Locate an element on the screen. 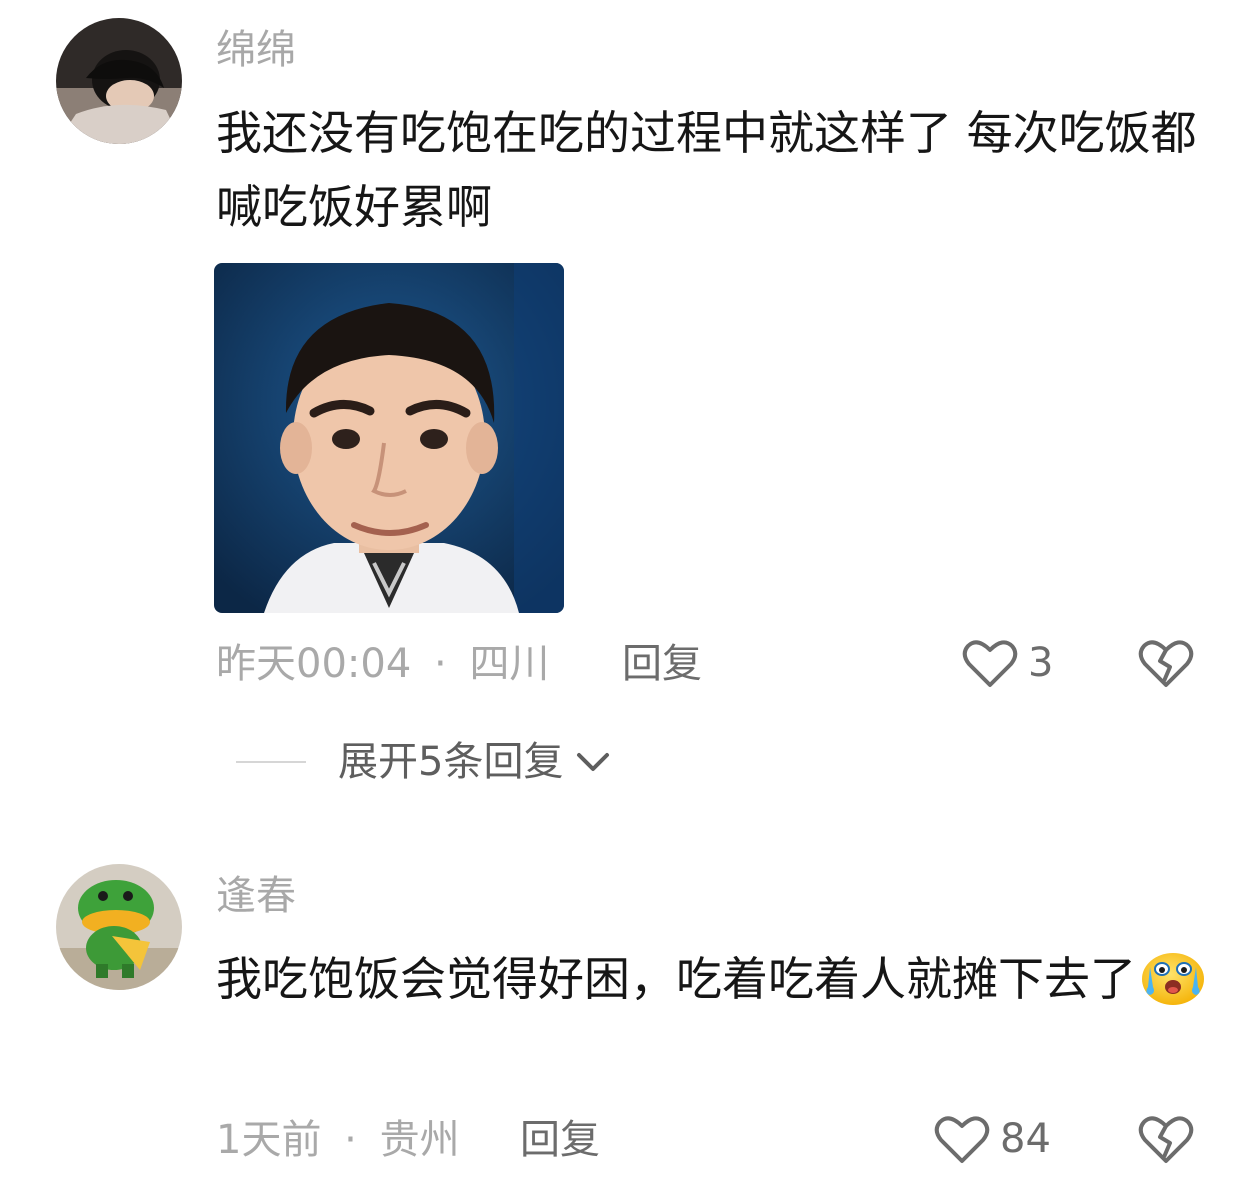 The height and width of the screenshot is (1180, 1260). chevron-down-icon is located at coordinates (593, 762).